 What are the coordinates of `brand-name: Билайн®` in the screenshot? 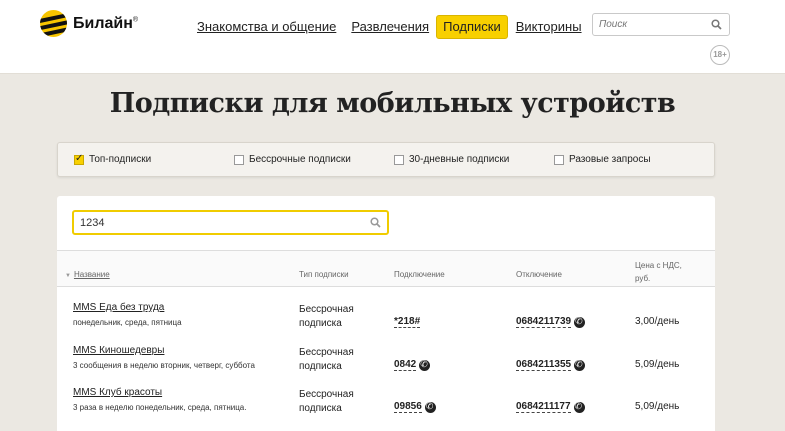 It's located at (106, 23).